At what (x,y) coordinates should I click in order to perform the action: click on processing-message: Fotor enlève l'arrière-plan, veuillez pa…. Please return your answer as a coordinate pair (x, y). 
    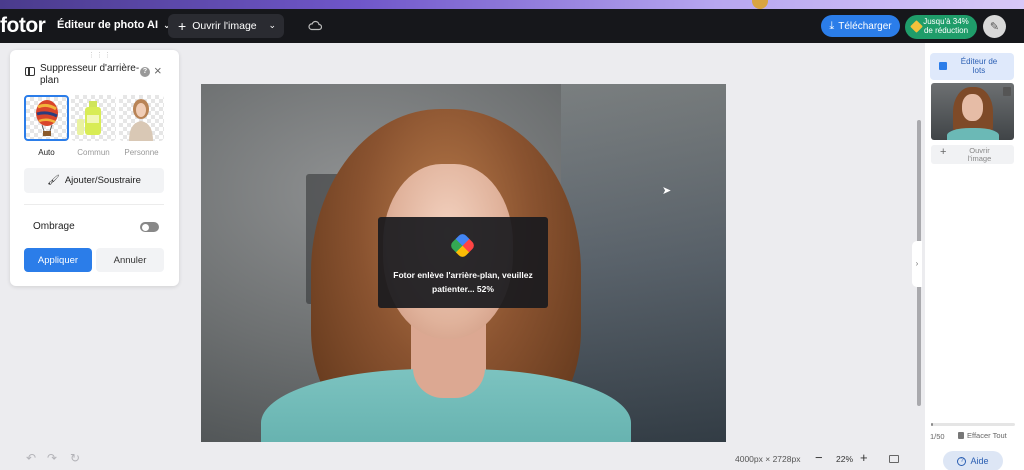
    Looking at the image, I should click on (463, 282).